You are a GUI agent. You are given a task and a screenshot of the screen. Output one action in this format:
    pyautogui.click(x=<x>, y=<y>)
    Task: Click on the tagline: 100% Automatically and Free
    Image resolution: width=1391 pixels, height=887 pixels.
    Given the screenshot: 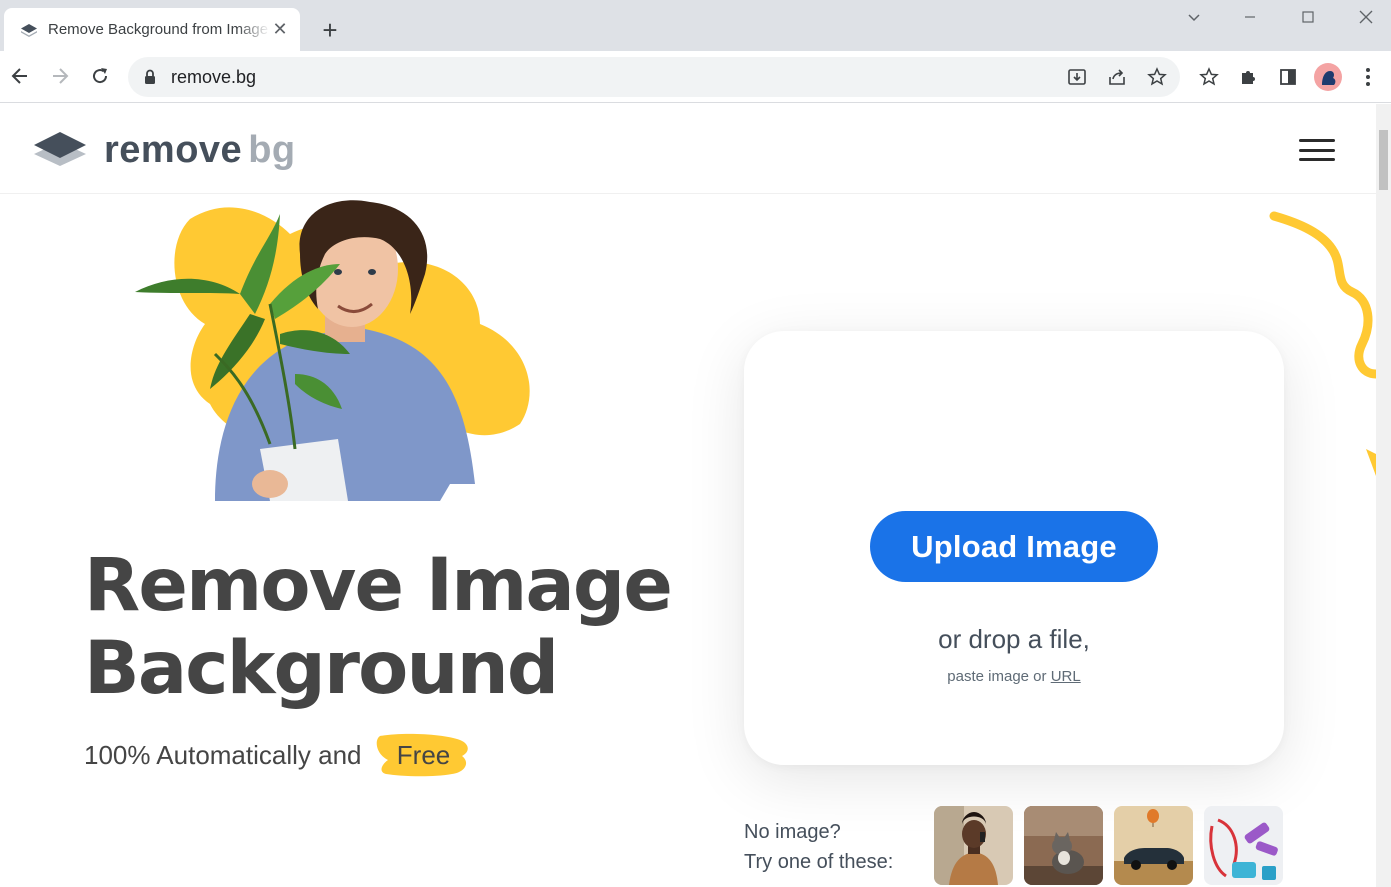 What is the action you would take?
    pyautogui.click(x=277, y=755)
    